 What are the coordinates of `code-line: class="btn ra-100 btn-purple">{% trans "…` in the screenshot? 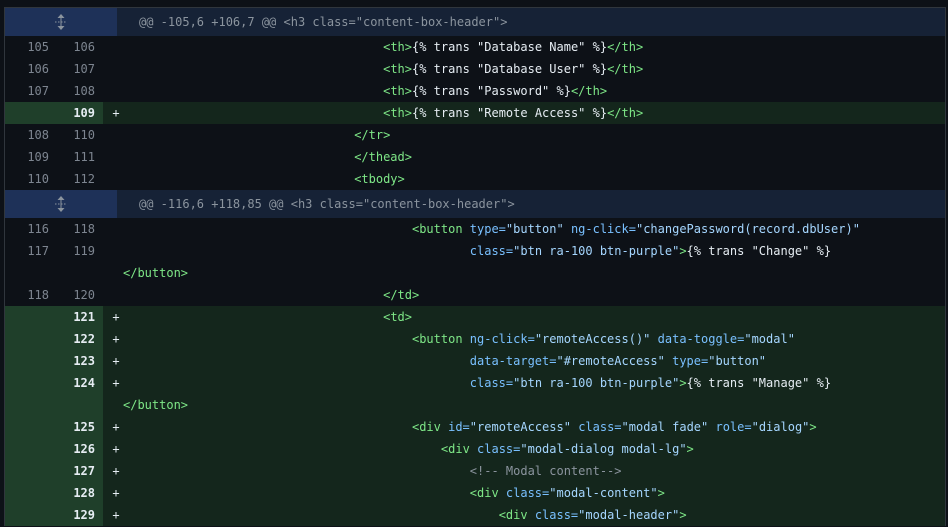 It's located at (534, 251).